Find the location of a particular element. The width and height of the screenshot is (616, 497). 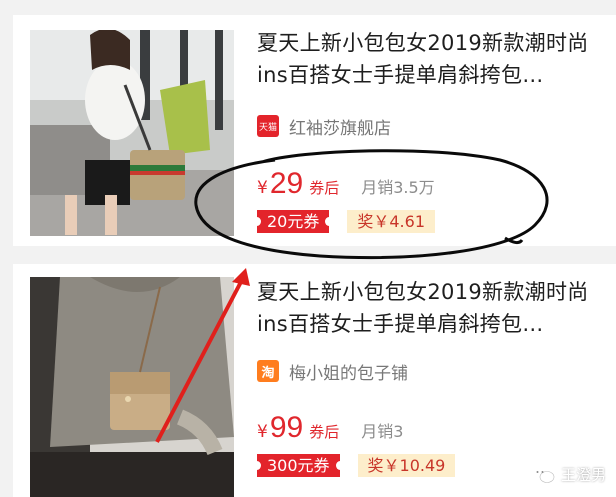

tmall-icon: 天猫 is located at coordinates (268, 126).